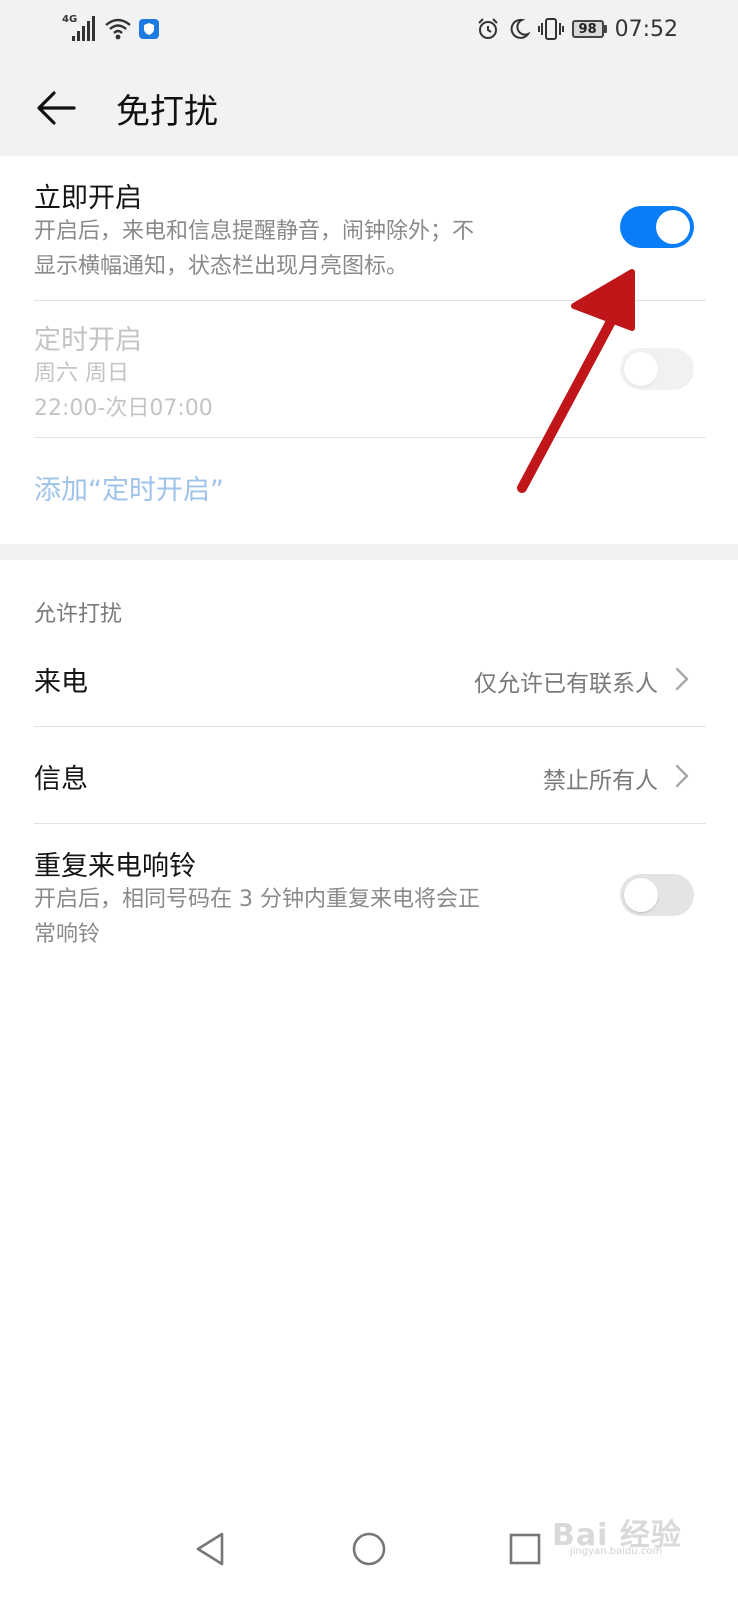  Describe the element at coordinates (118, 29) in the screenshot. I see `wifi-icon` at that location.